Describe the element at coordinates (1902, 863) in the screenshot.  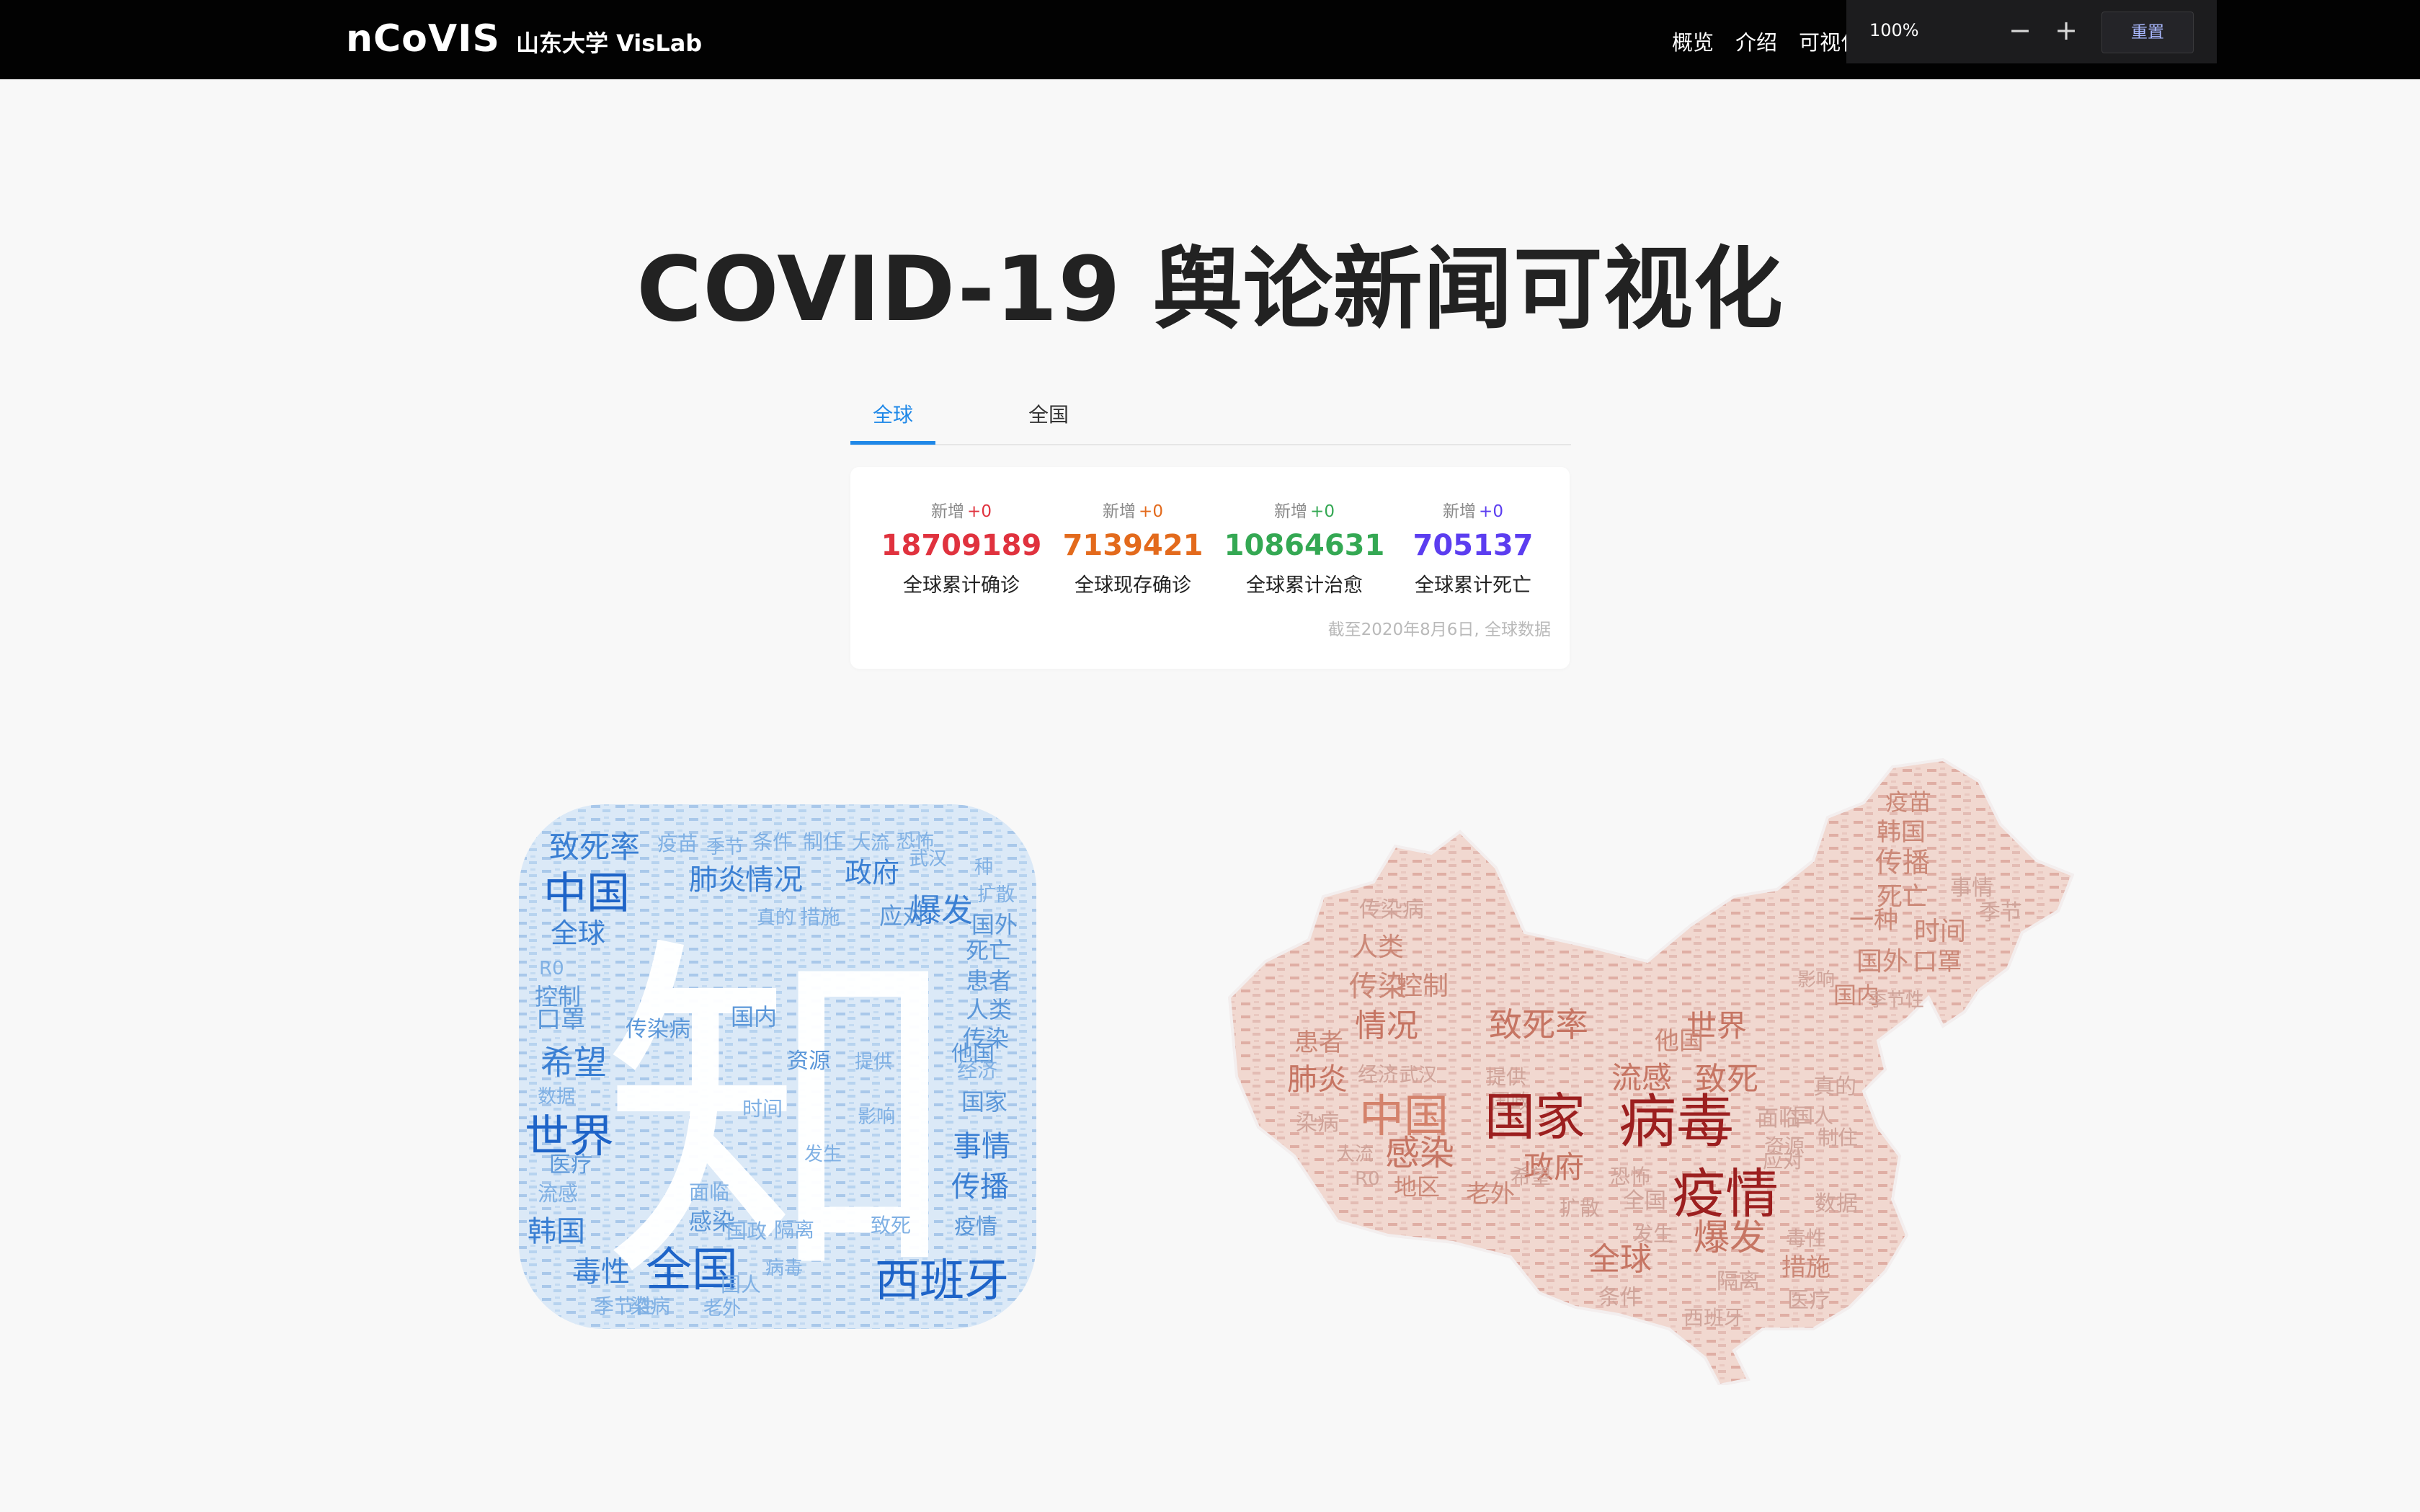
I see `word-cloud-word: 传播` at that location.